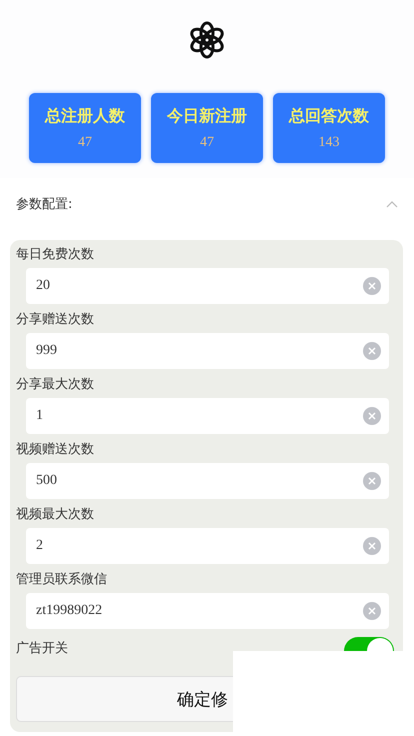 This screenshot has height=736, width=414. What do you see at coordinates (207, 546) in the screenshot?
I see `input-field: 2` at bounding box center [207, 546].